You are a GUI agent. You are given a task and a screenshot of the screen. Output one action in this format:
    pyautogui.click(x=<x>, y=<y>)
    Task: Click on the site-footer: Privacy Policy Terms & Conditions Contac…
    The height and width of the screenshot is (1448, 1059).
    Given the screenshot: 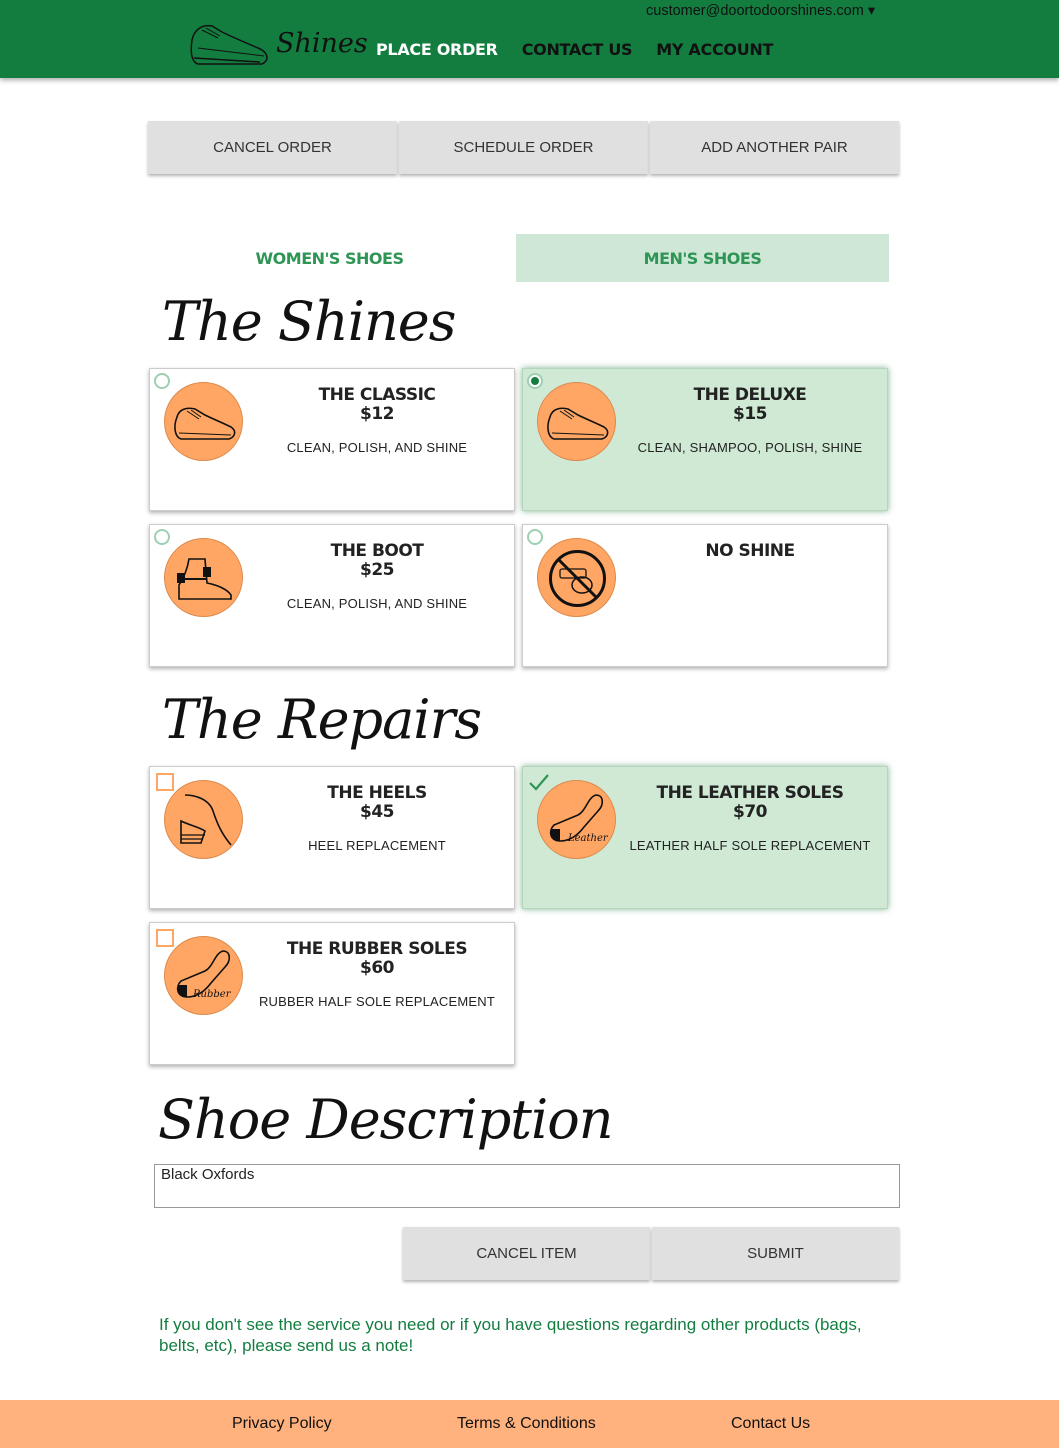 What is the action you would take?
    pyautogui.click(x=529, y=1424)
    